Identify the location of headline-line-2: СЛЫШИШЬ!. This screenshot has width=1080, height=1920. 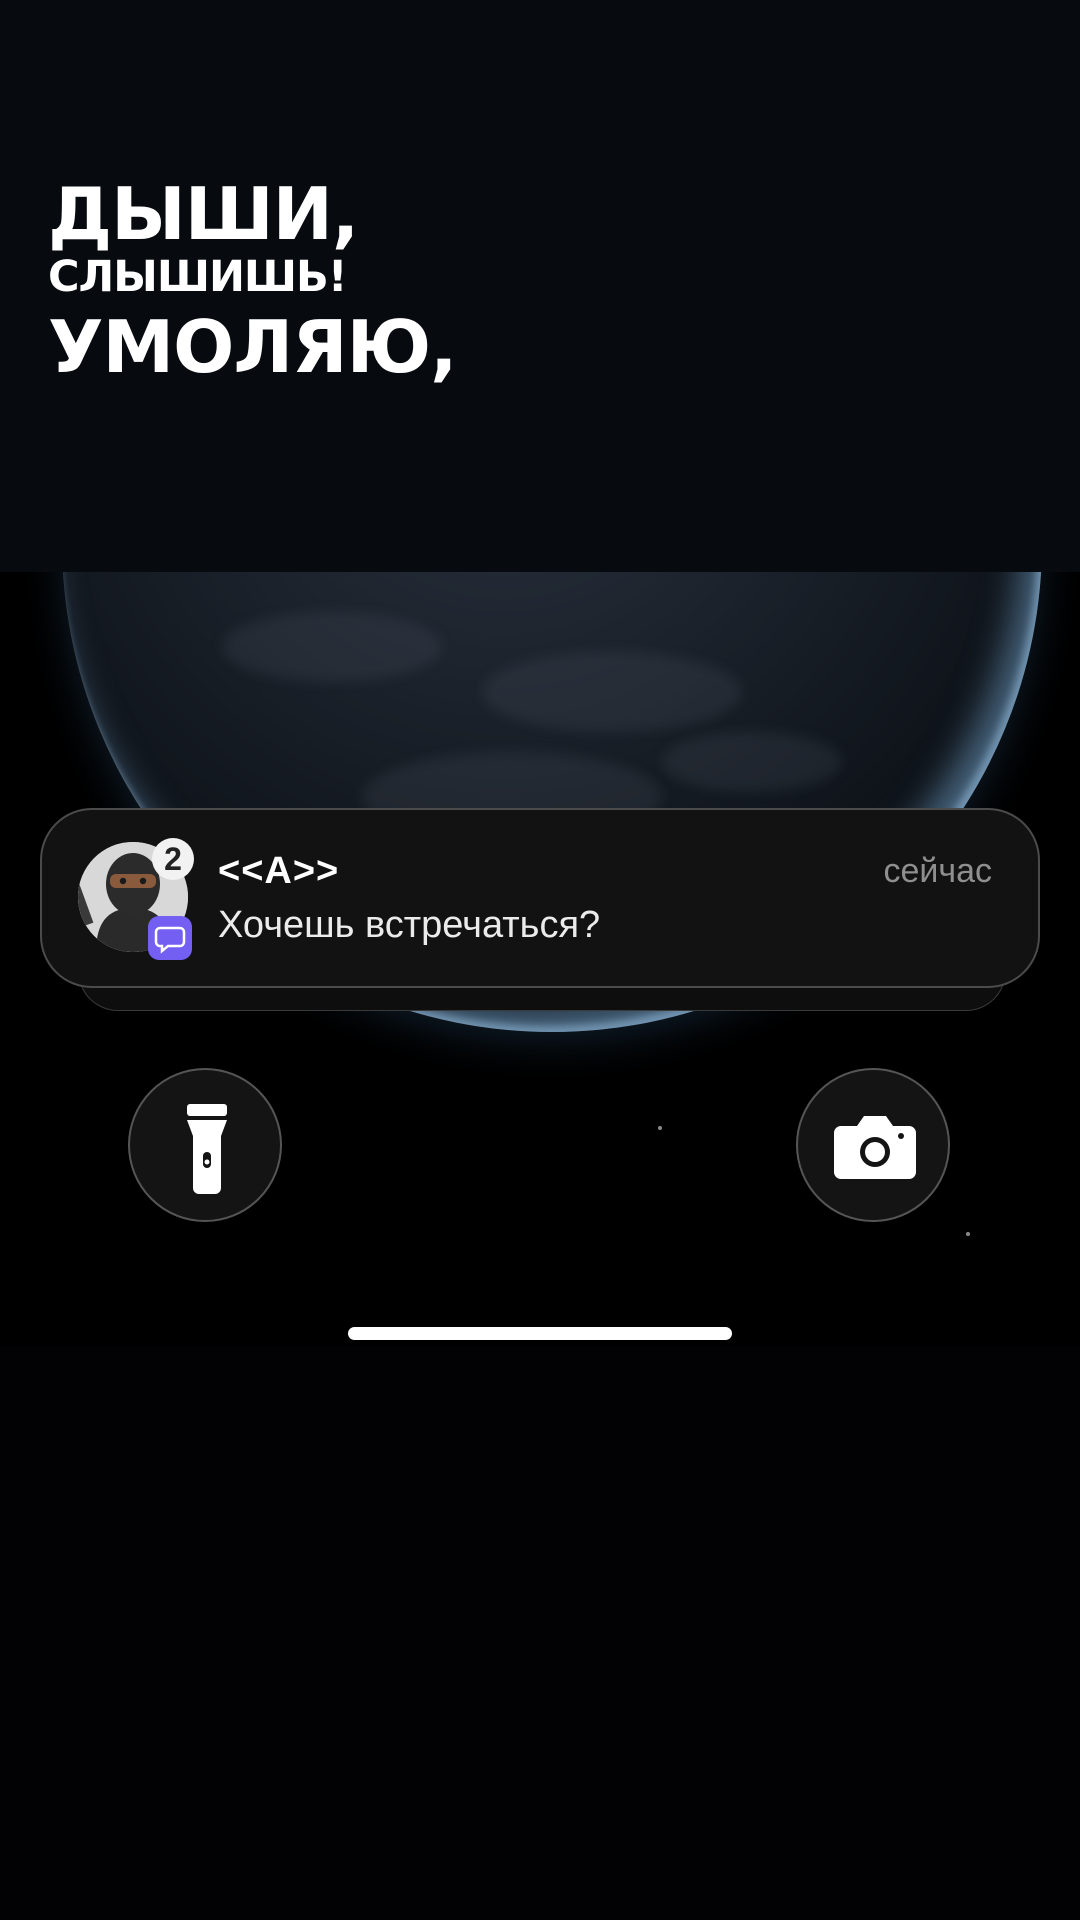
(197, 277).